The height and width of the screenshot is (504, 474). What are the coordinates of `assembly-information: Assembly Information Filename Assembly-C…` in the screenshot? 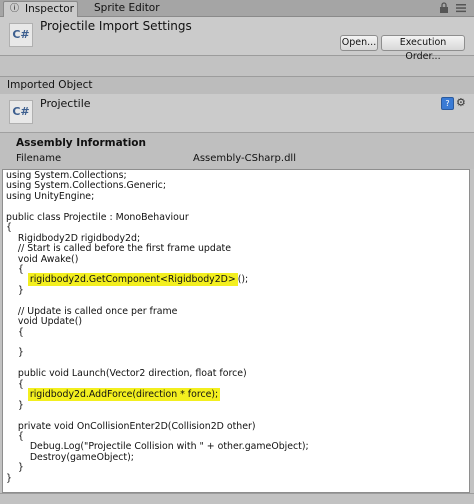 It's located at (237, 150).